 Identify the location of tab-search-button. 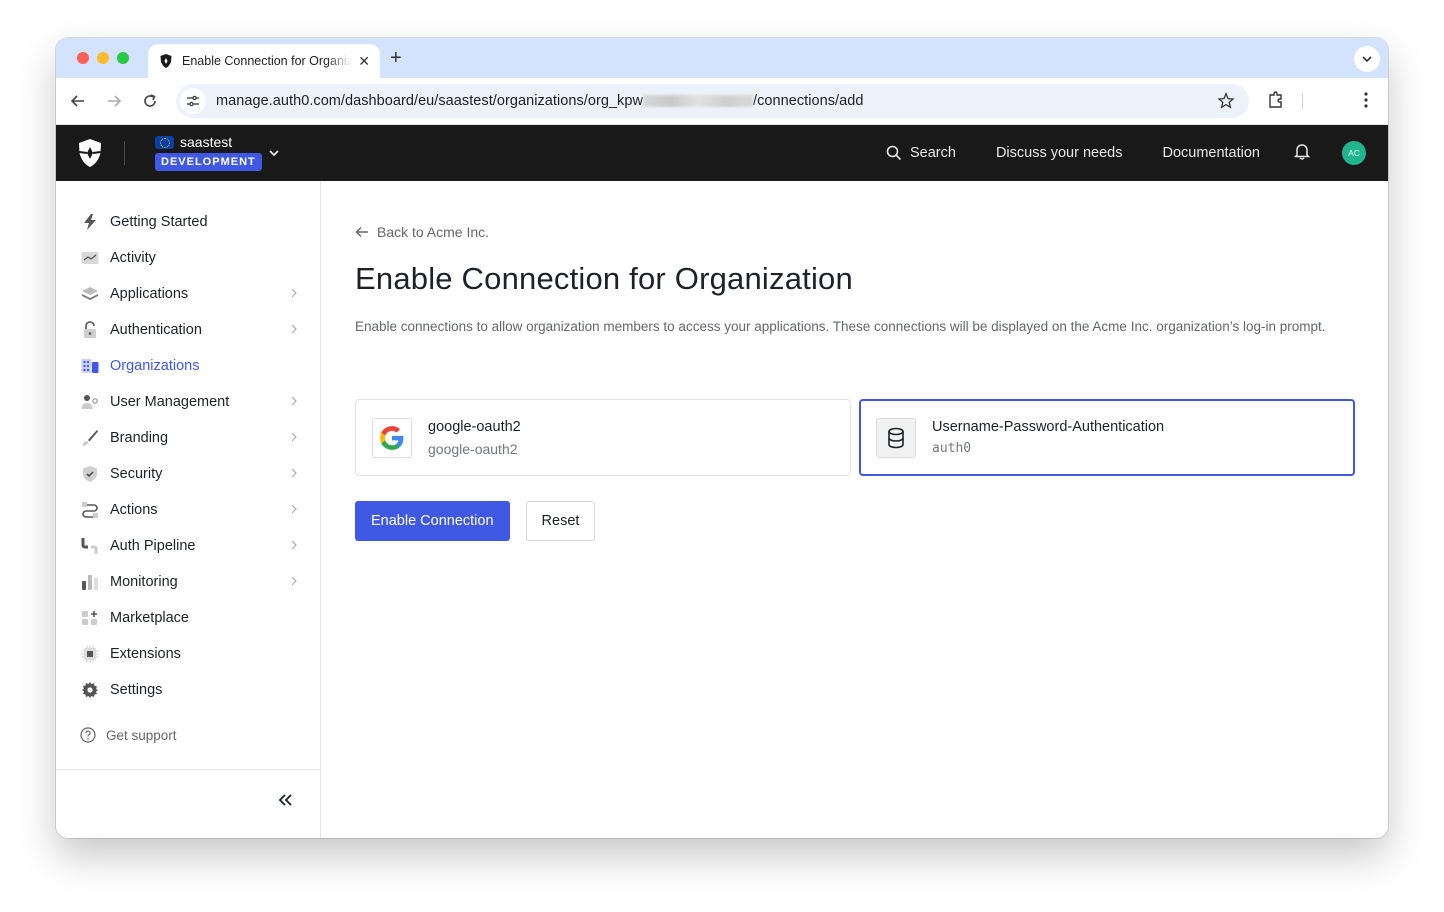
(1367, 59).